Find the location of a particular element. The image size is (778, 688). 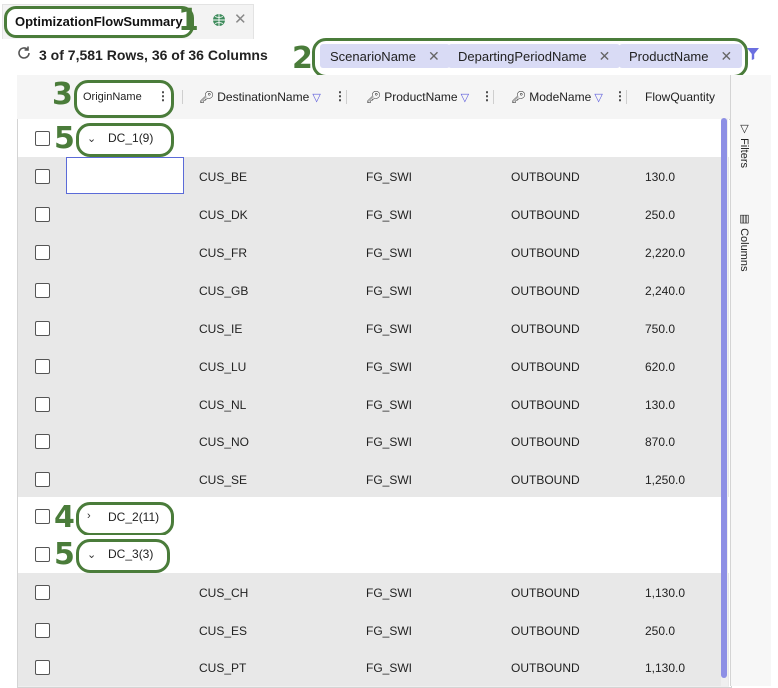

column-separator is located at coordinates (346, 97).